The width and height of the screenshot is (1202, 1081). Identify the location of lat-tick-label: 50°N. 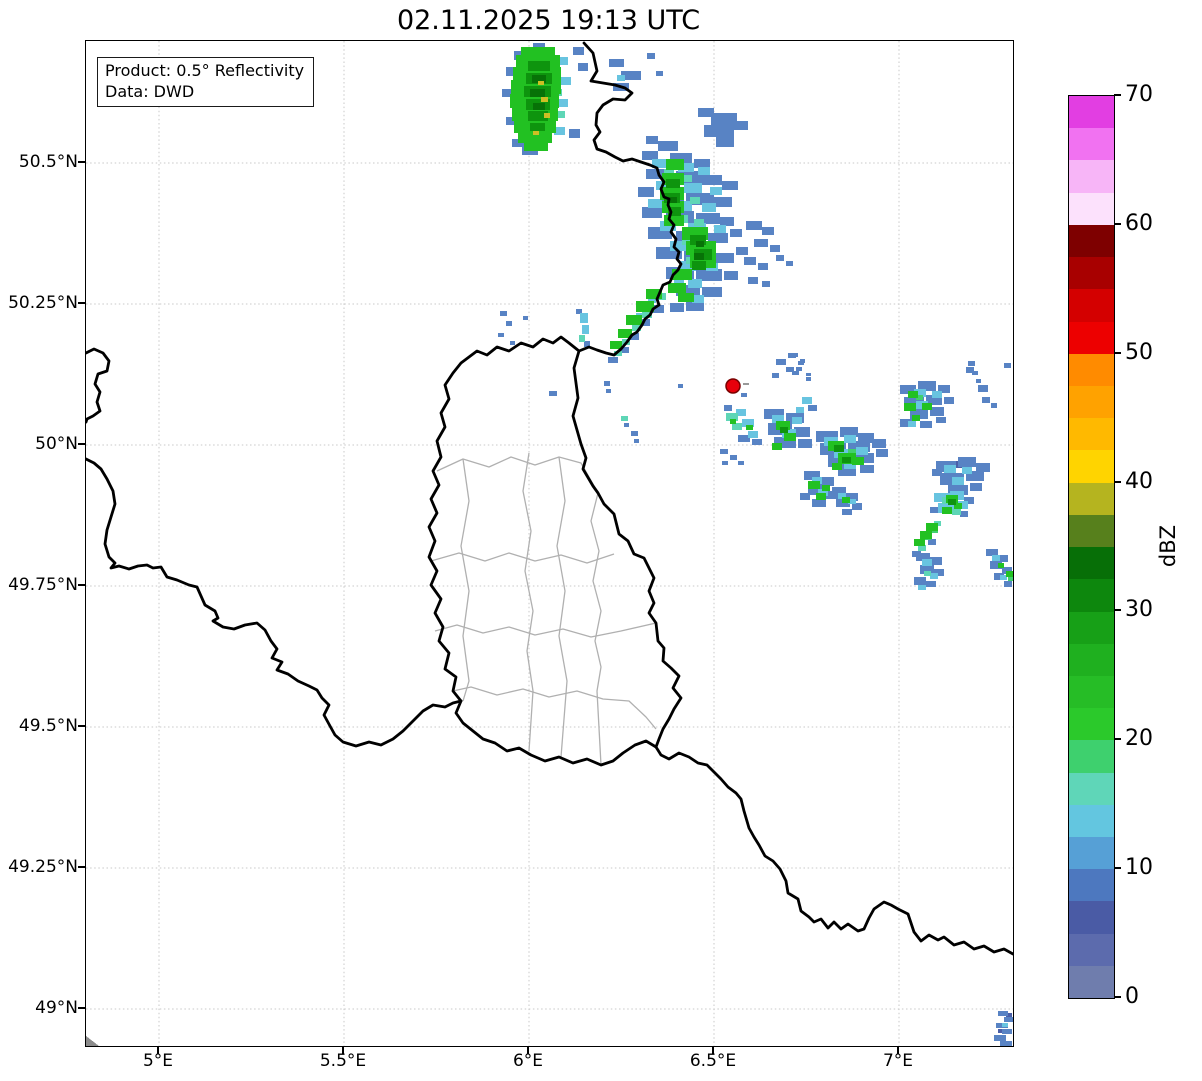
(56, 444).